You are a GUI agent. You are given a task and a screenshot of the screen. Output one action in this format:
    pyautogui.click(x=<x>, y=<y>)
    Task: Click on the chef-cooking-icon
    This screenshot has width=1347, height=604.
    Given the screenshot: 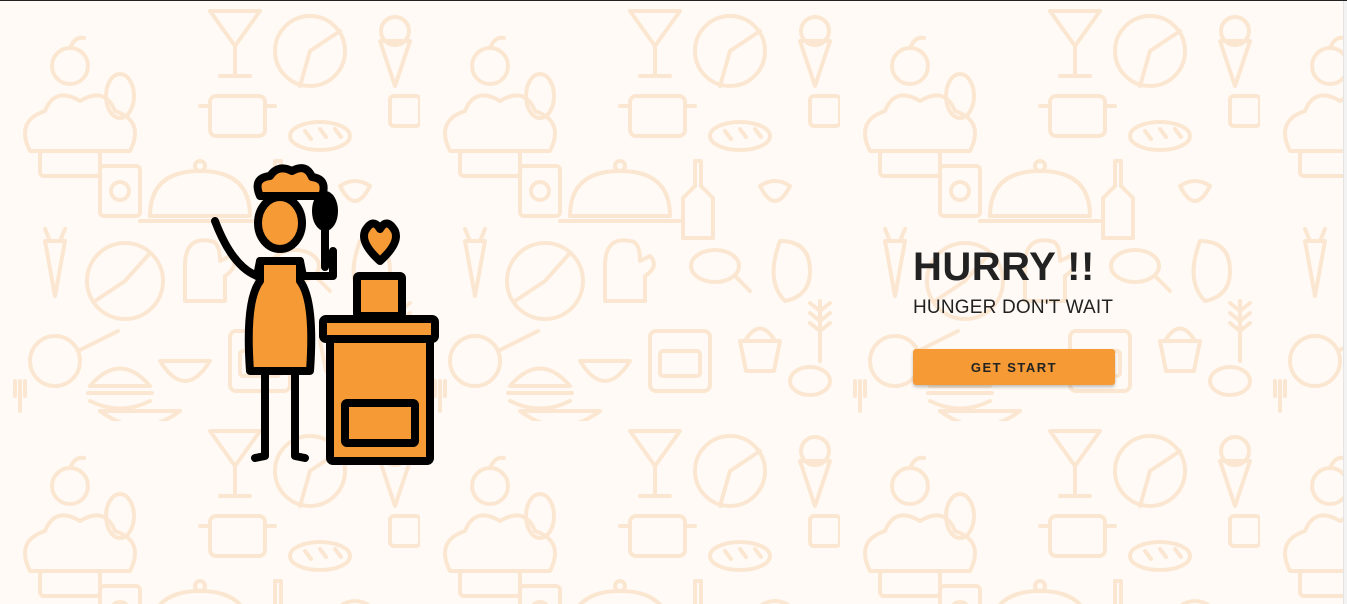 What is the action you would take?
    pyautogui.click(x=325, y=314)
    